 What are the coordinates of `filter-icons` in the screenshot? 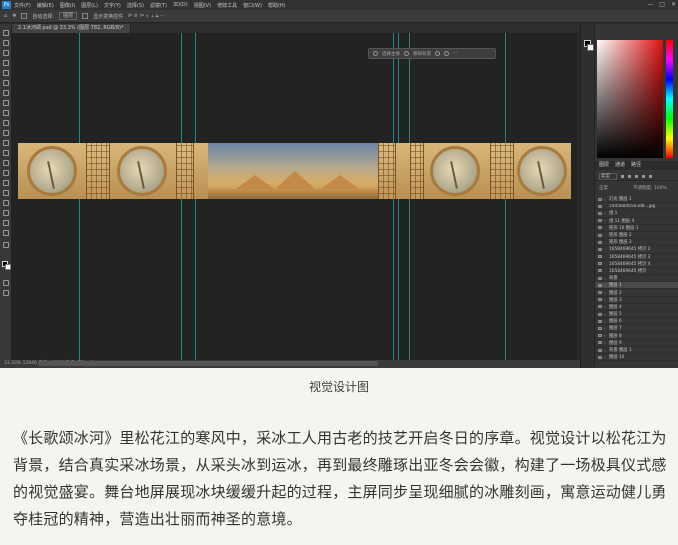 It's located at (636, 176).